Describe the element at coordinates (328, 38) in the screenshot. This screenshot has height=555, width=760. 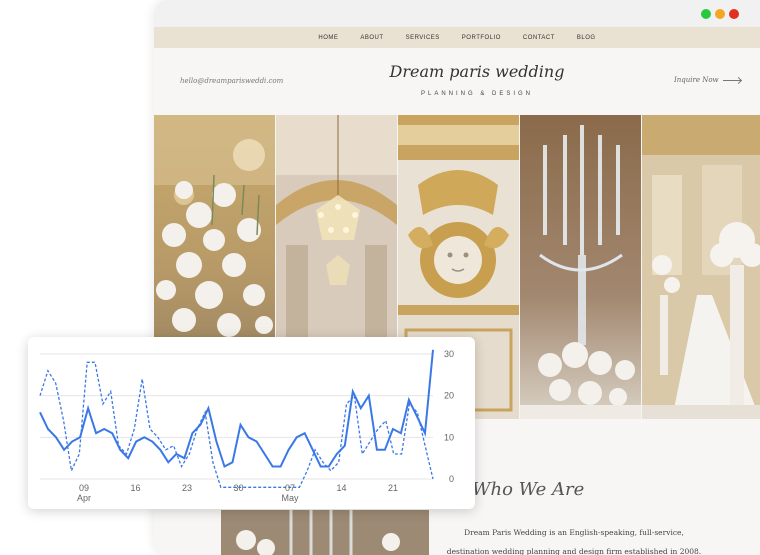
I see `nav-home: HOME` at that location.